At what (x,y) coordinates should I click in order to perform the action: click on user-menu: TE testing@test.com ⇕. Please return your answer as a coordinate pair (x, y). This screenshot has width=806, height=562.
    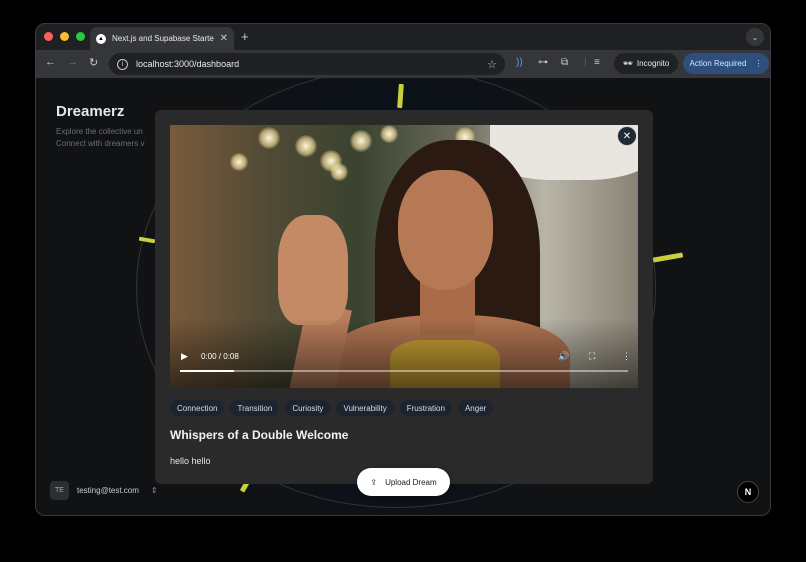
    Looking at the image, I should click on (104, 490).